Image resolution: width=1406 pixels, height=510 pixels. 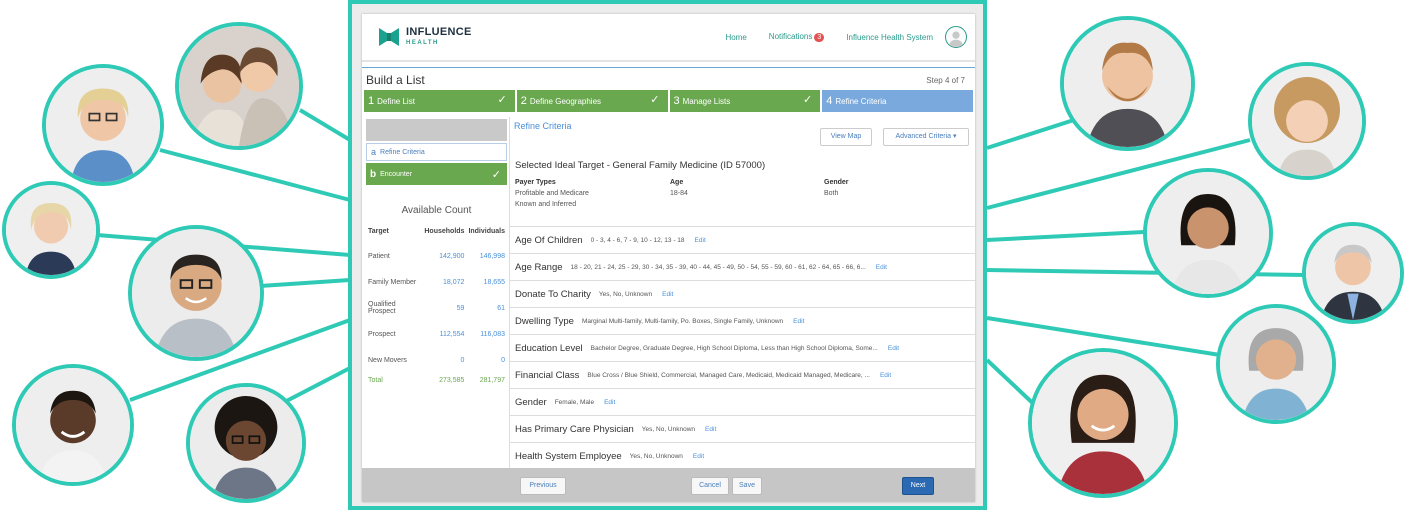 I want to click on brand-logo: INFLUENCE HEALTH, so click(x=425, y=37).